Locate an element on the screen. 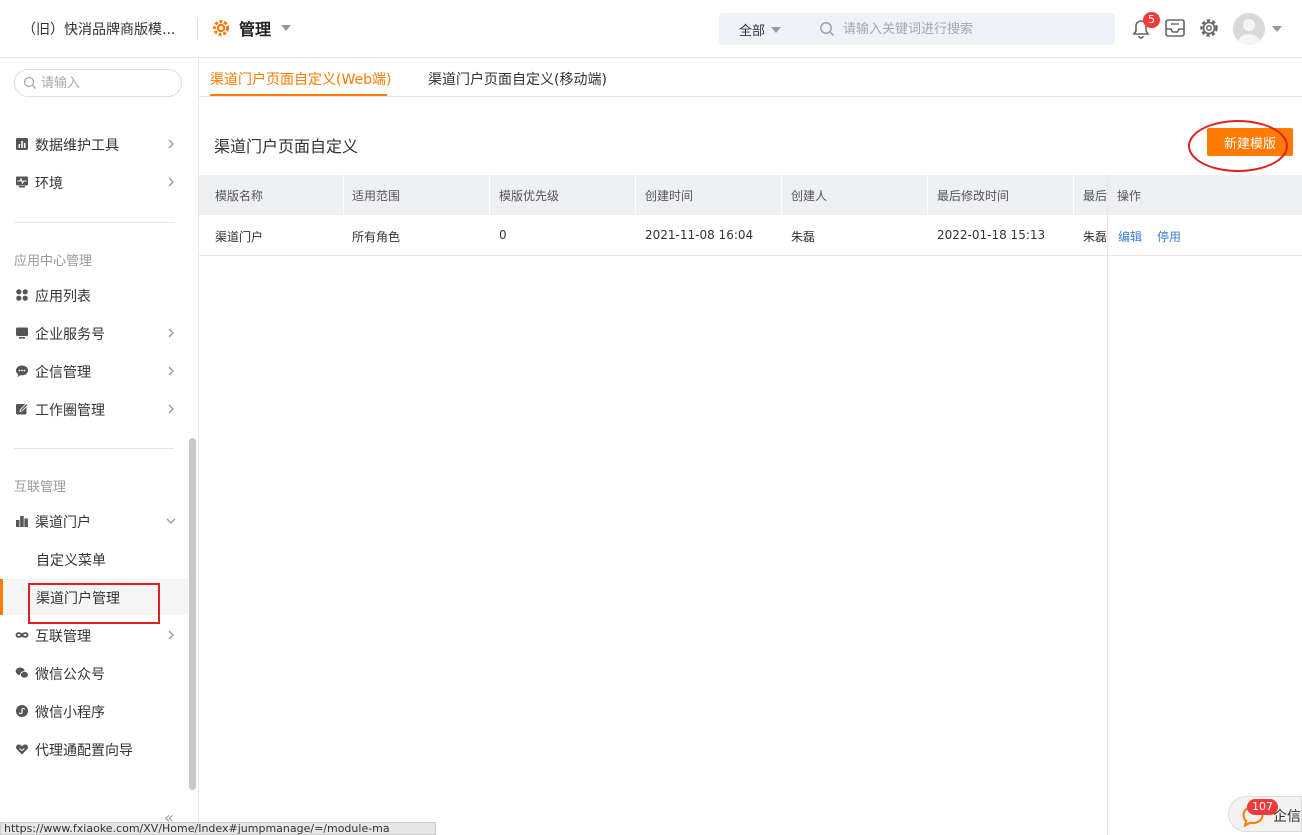  grid-apps-icon is located at coordinates (22, 295).